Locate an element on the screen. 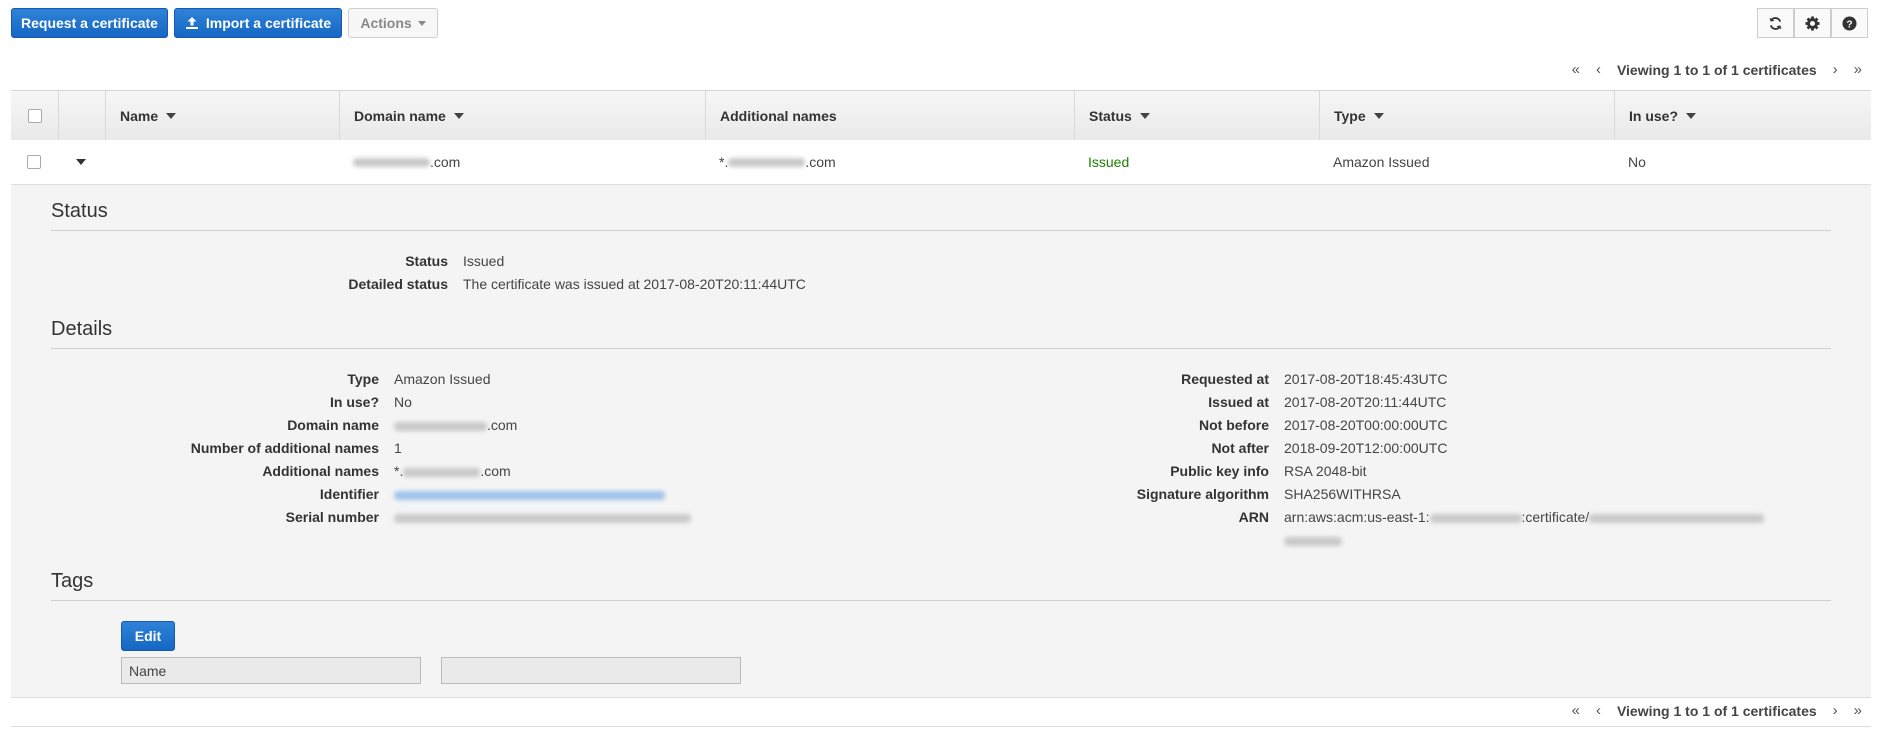 The image size is (1880, 738). identifier-value is located at coordinates (529, 494).